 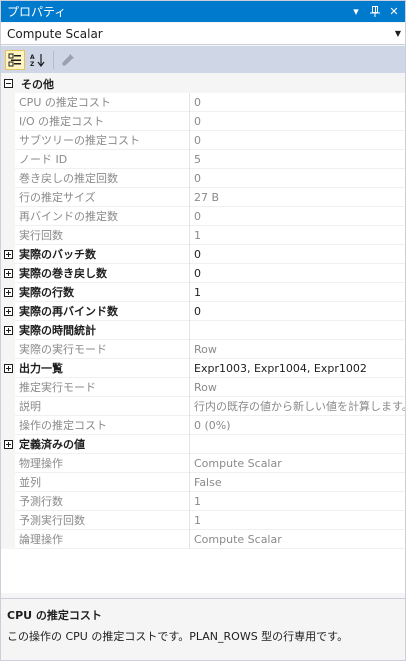 I want to click on chevron-down-icon: ▼, so click(x=398, y=33).